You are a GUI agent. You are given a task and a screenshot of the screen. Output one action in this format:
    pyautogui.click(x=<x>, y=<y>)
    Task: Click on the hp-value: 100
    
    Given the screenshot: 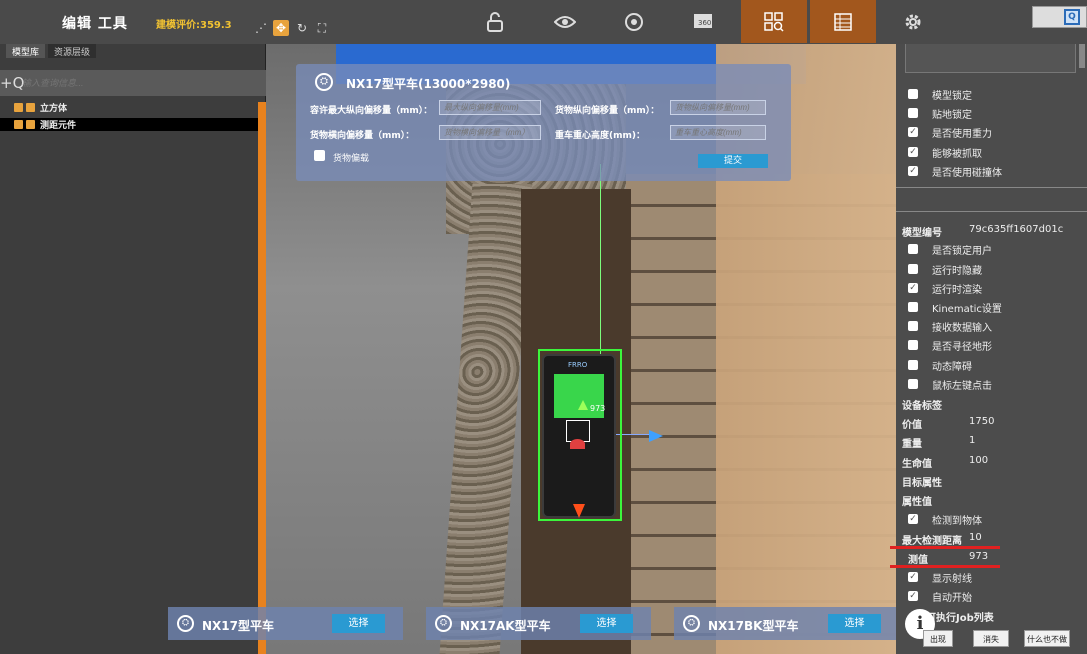 What is the action you would take?
    pyautogui.click(x=978, y=460)
    